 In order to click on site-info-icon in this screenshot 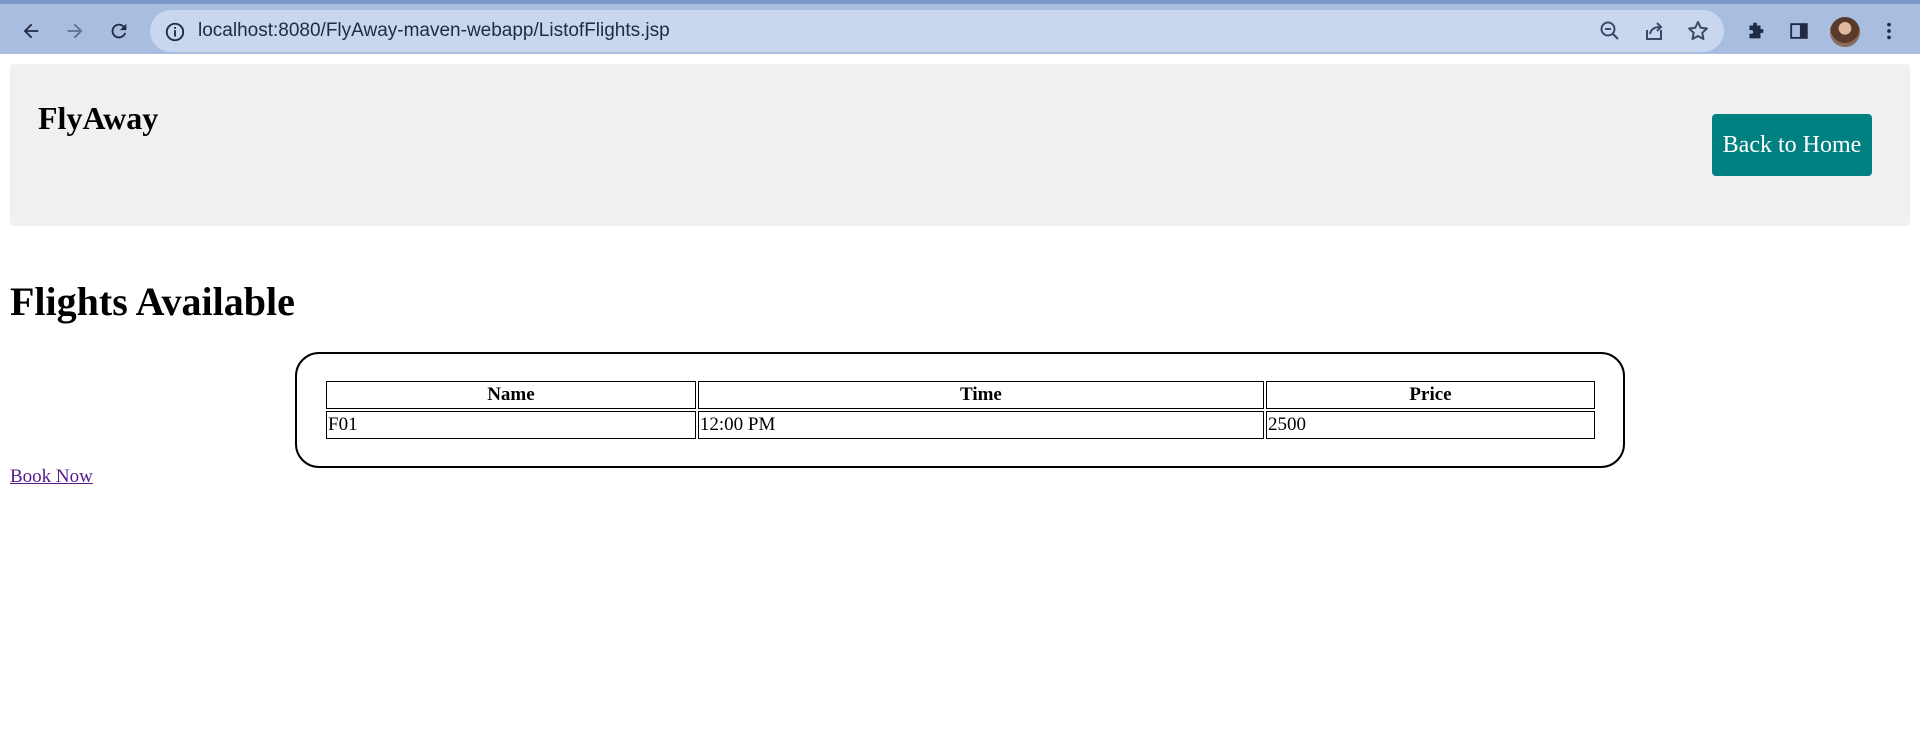, I will do `click(175, 32)`.